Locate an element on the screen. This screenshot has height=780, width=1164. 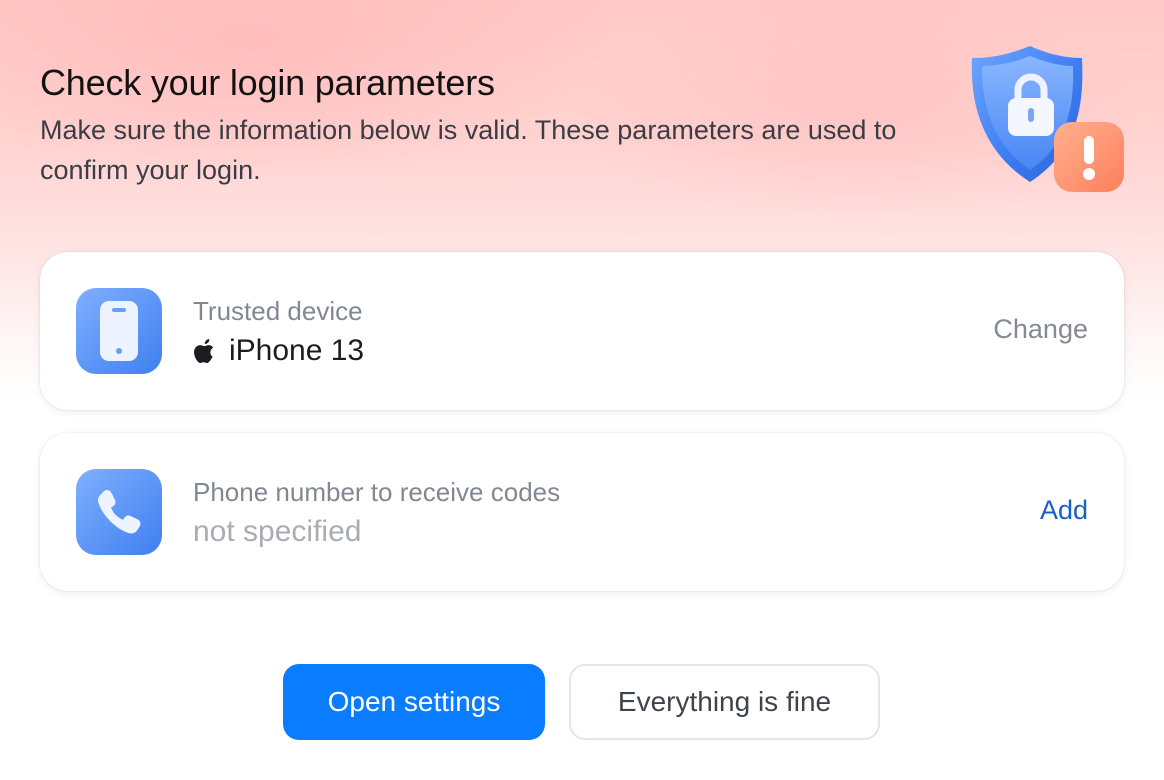
smartphone-icon is located at coordinates (119, 331).